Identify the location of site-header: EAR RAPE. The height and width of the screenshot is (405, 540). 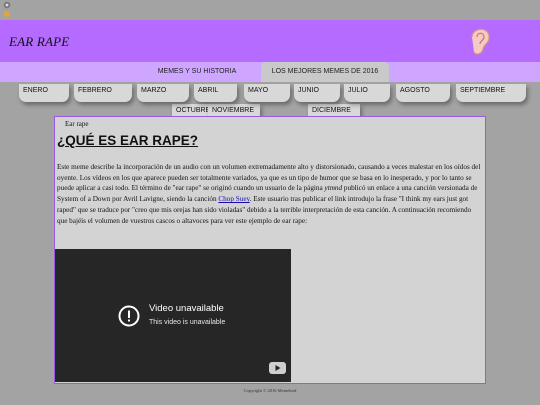
(270, 41).